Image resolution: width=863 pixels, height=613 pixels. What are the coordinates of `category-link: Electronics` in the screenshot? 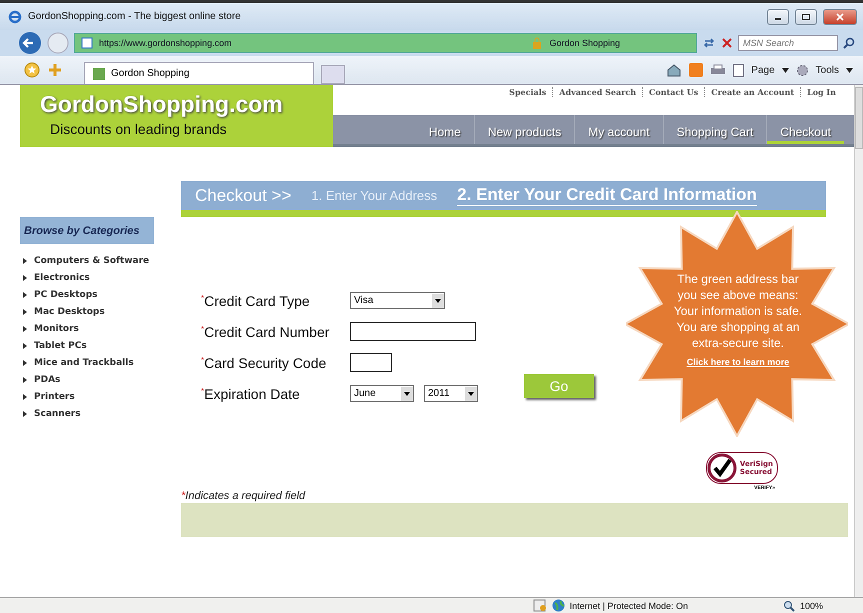 It's located at (100, 277).